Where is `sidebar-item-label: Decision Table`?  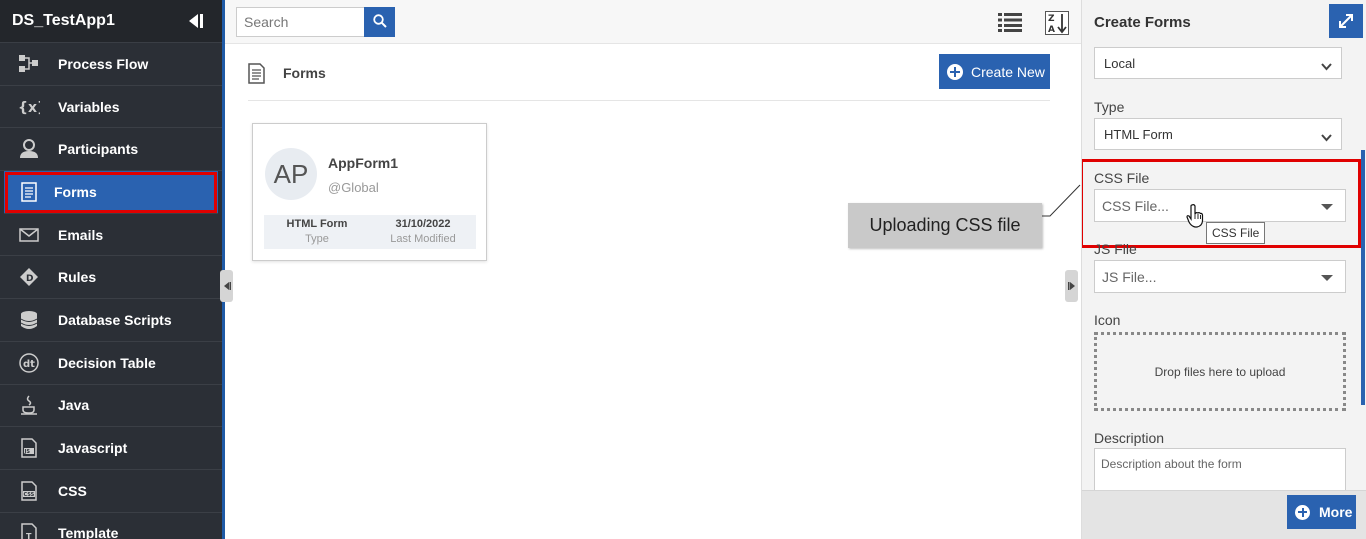 sidebar-item-label: Decision Table is located at coordinates (107, 362).